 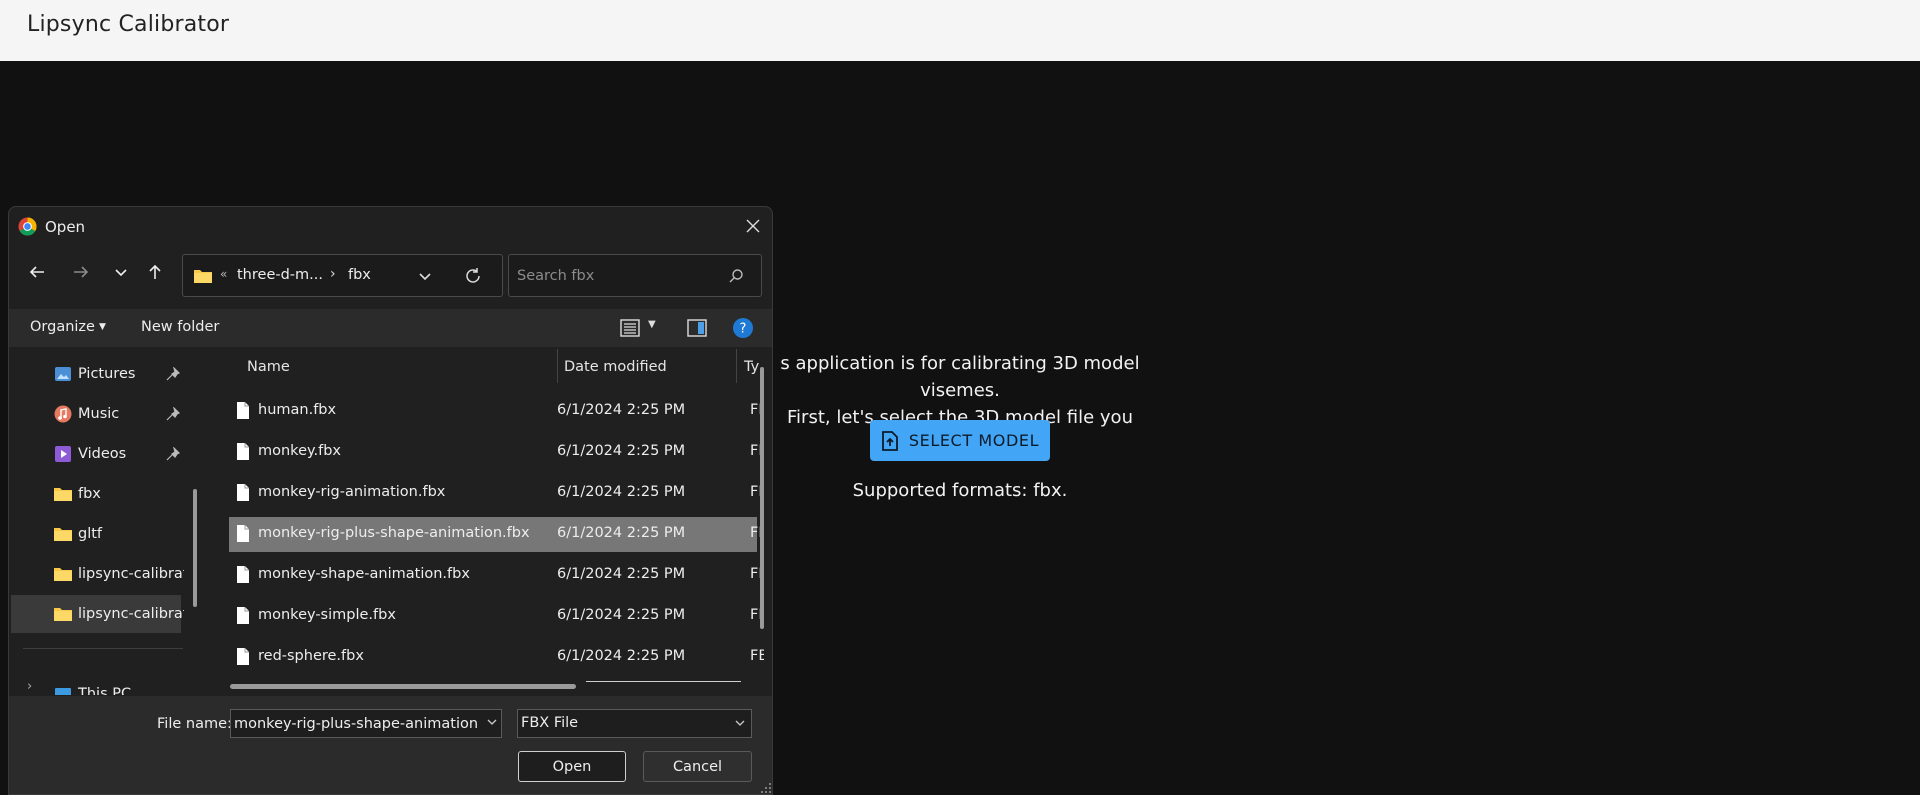 What do you see at coordinates (390, 226) in the screenshot?
I see `dialog-titlebar: Open` at bounding box center [390, 226].